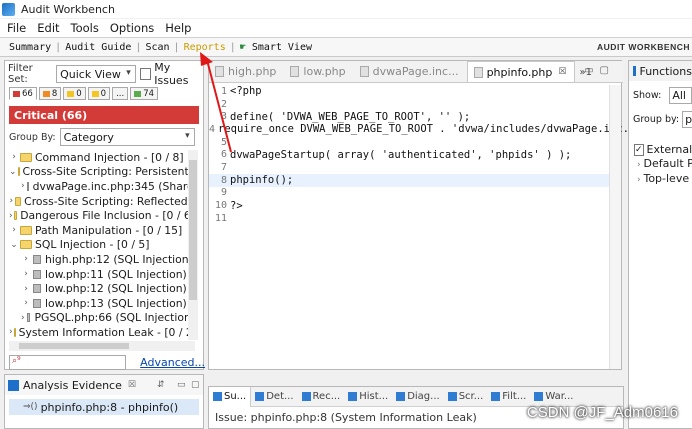  I want to click on group-by-select: pa, so click(687, 119).